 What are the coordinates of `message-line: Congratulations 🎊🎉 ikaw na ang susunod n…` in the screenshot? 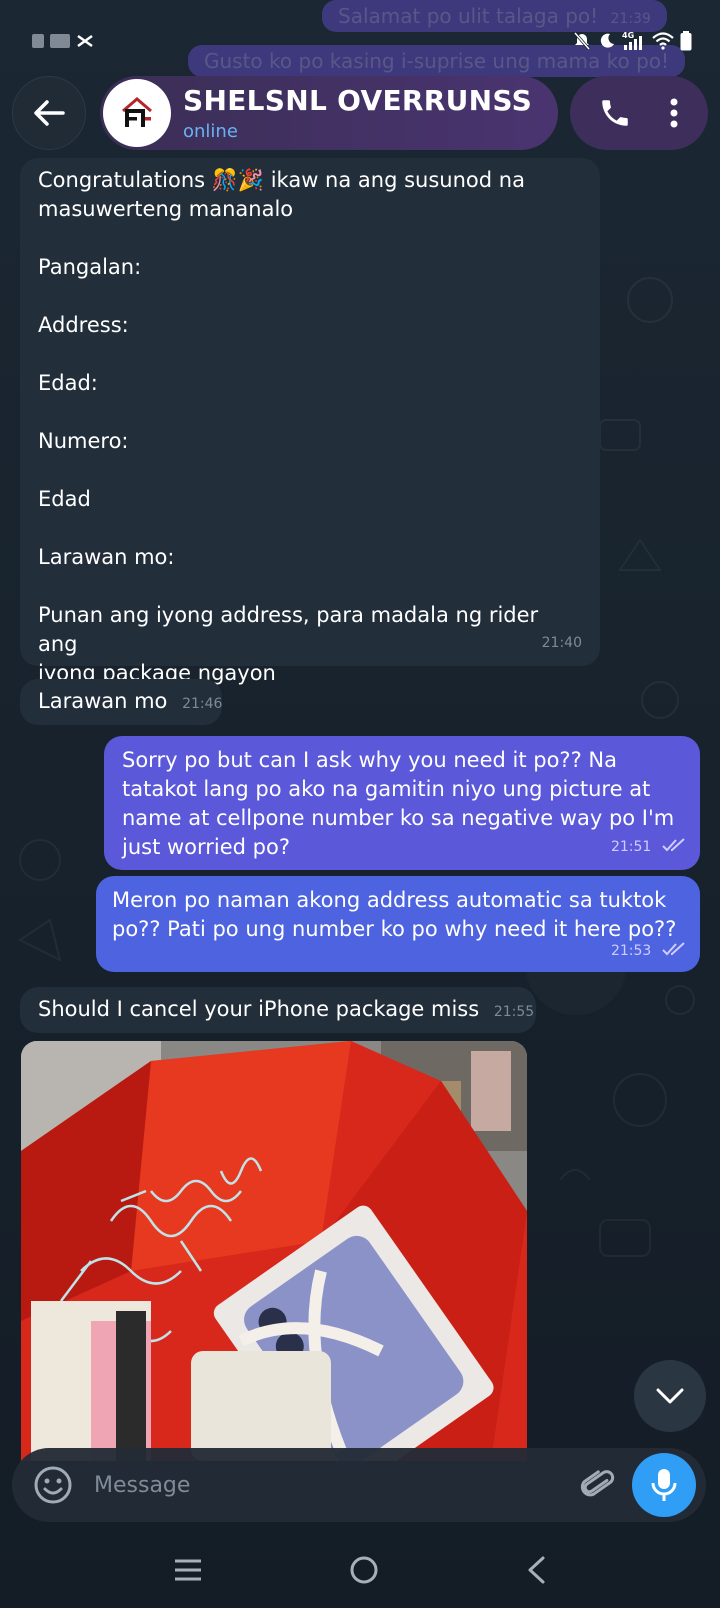 It's located at (281, 180).